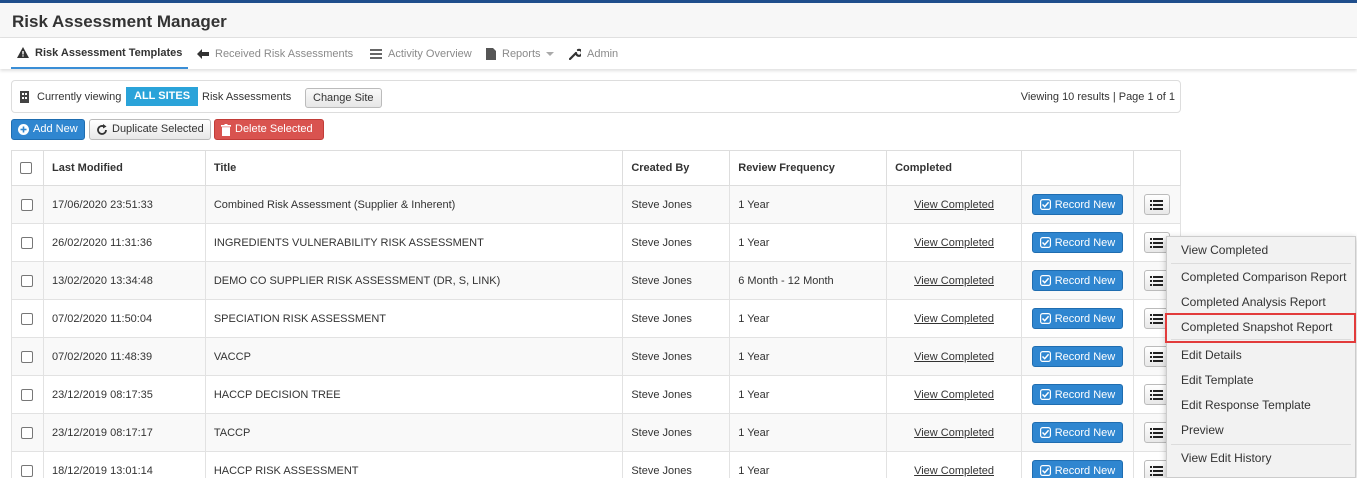 This screenshot has height=478, width=1357. Describe the element at coordinates (124, 168) in the screenshot. I see `column-last-modified: Last Modified` at that location.